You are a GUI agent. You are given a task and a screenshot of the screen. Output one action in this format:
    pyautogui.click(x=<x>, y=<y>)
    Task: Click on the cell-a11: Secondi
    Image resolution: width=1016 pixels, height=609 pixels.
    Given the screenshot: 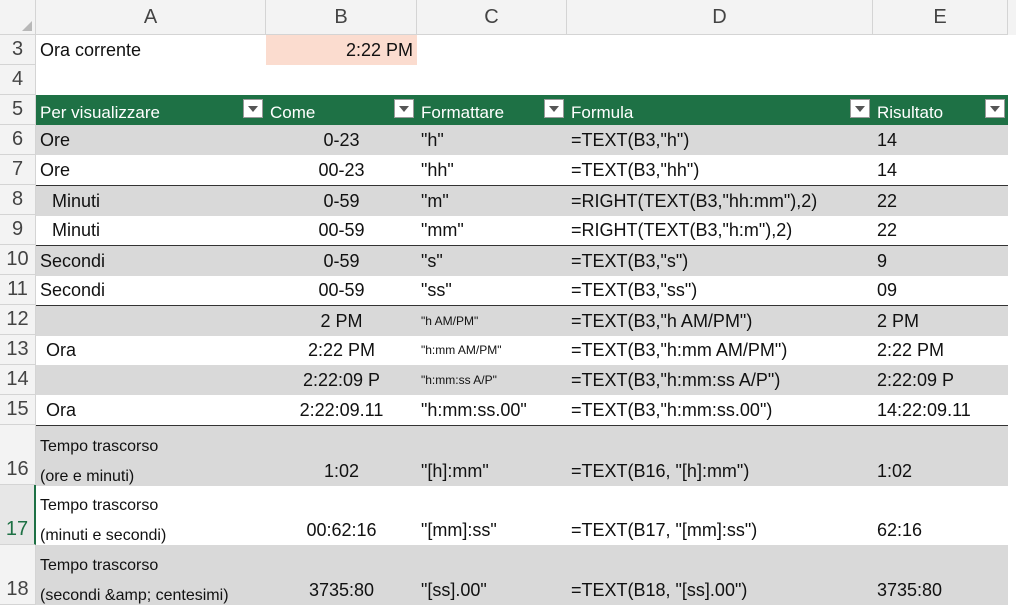 What is the action you would take?
    pyautogui.click(x=151, y=290)
    